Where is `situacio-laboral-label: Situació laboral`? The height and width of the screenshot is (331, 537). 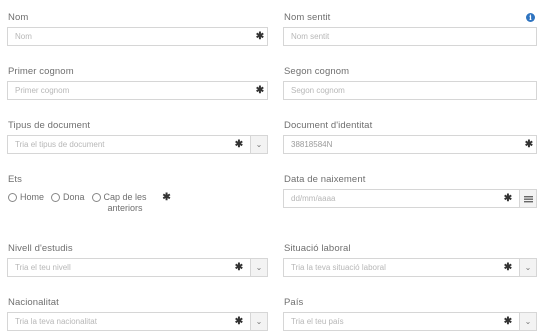 situacio-laboral-label: Situació laboral is located at coordinates (317, 248).